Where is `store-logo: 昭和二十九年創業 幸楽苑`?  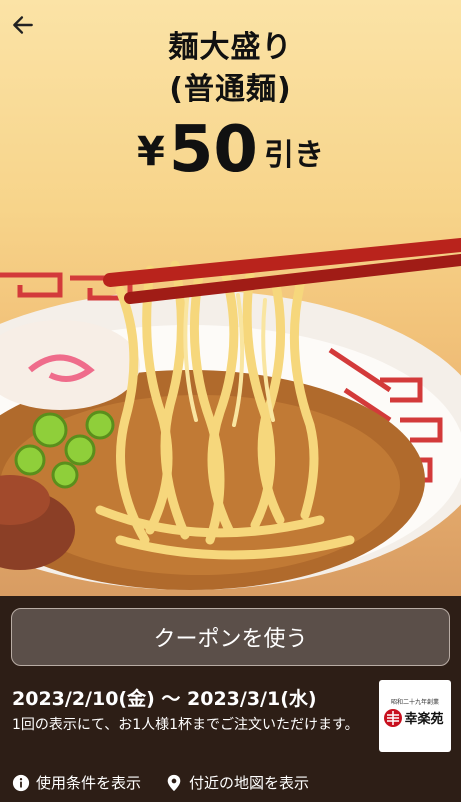
store-logo: 昭和二十九年創業 幸楽苑 is located at coordinates (415, 716).